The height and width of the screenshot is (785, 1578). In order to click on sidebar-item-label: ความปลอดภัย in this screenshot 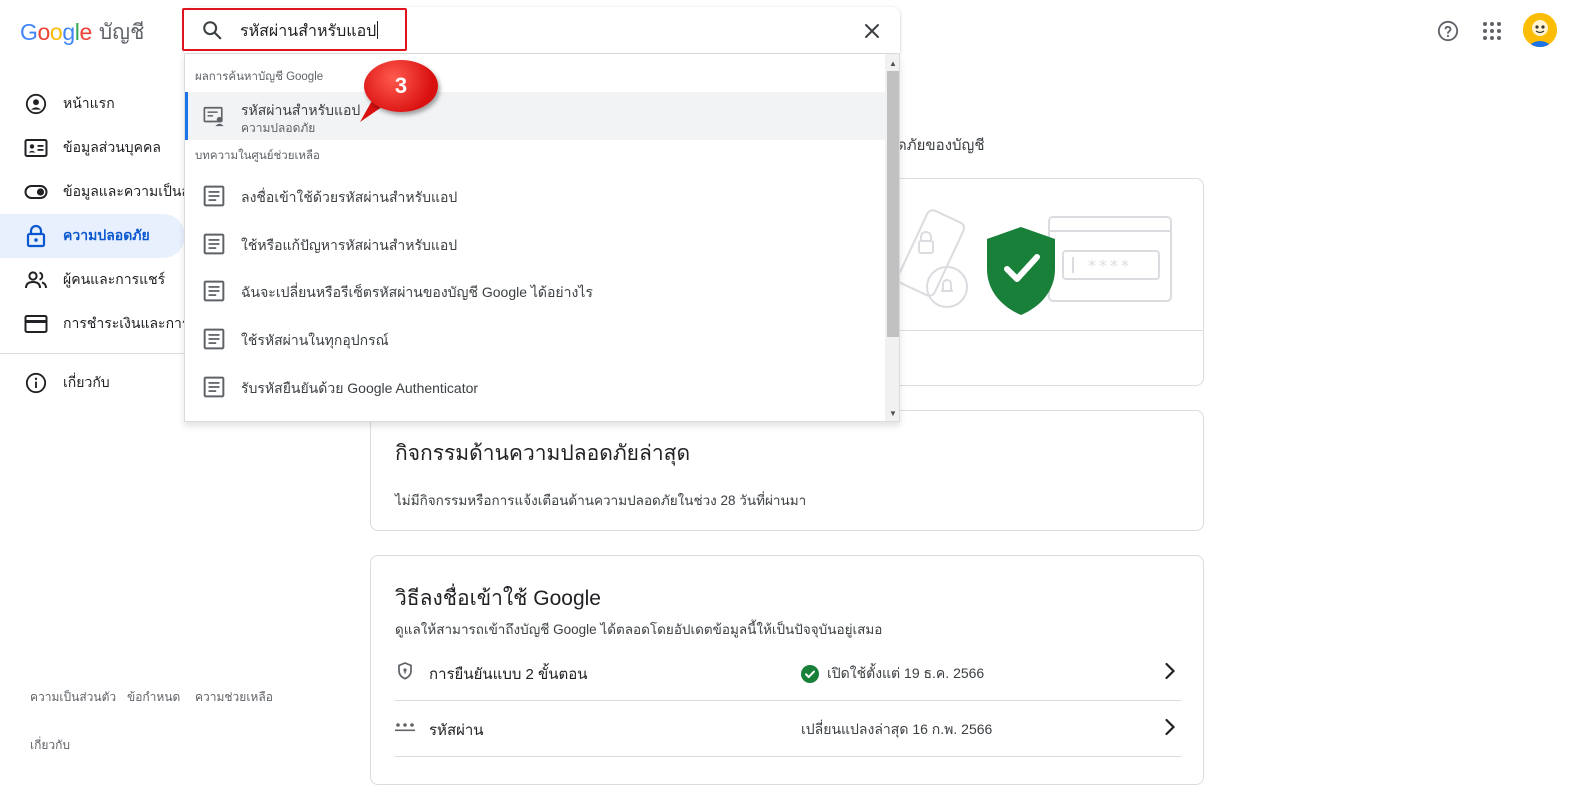, I will do `click(106, 235)`.